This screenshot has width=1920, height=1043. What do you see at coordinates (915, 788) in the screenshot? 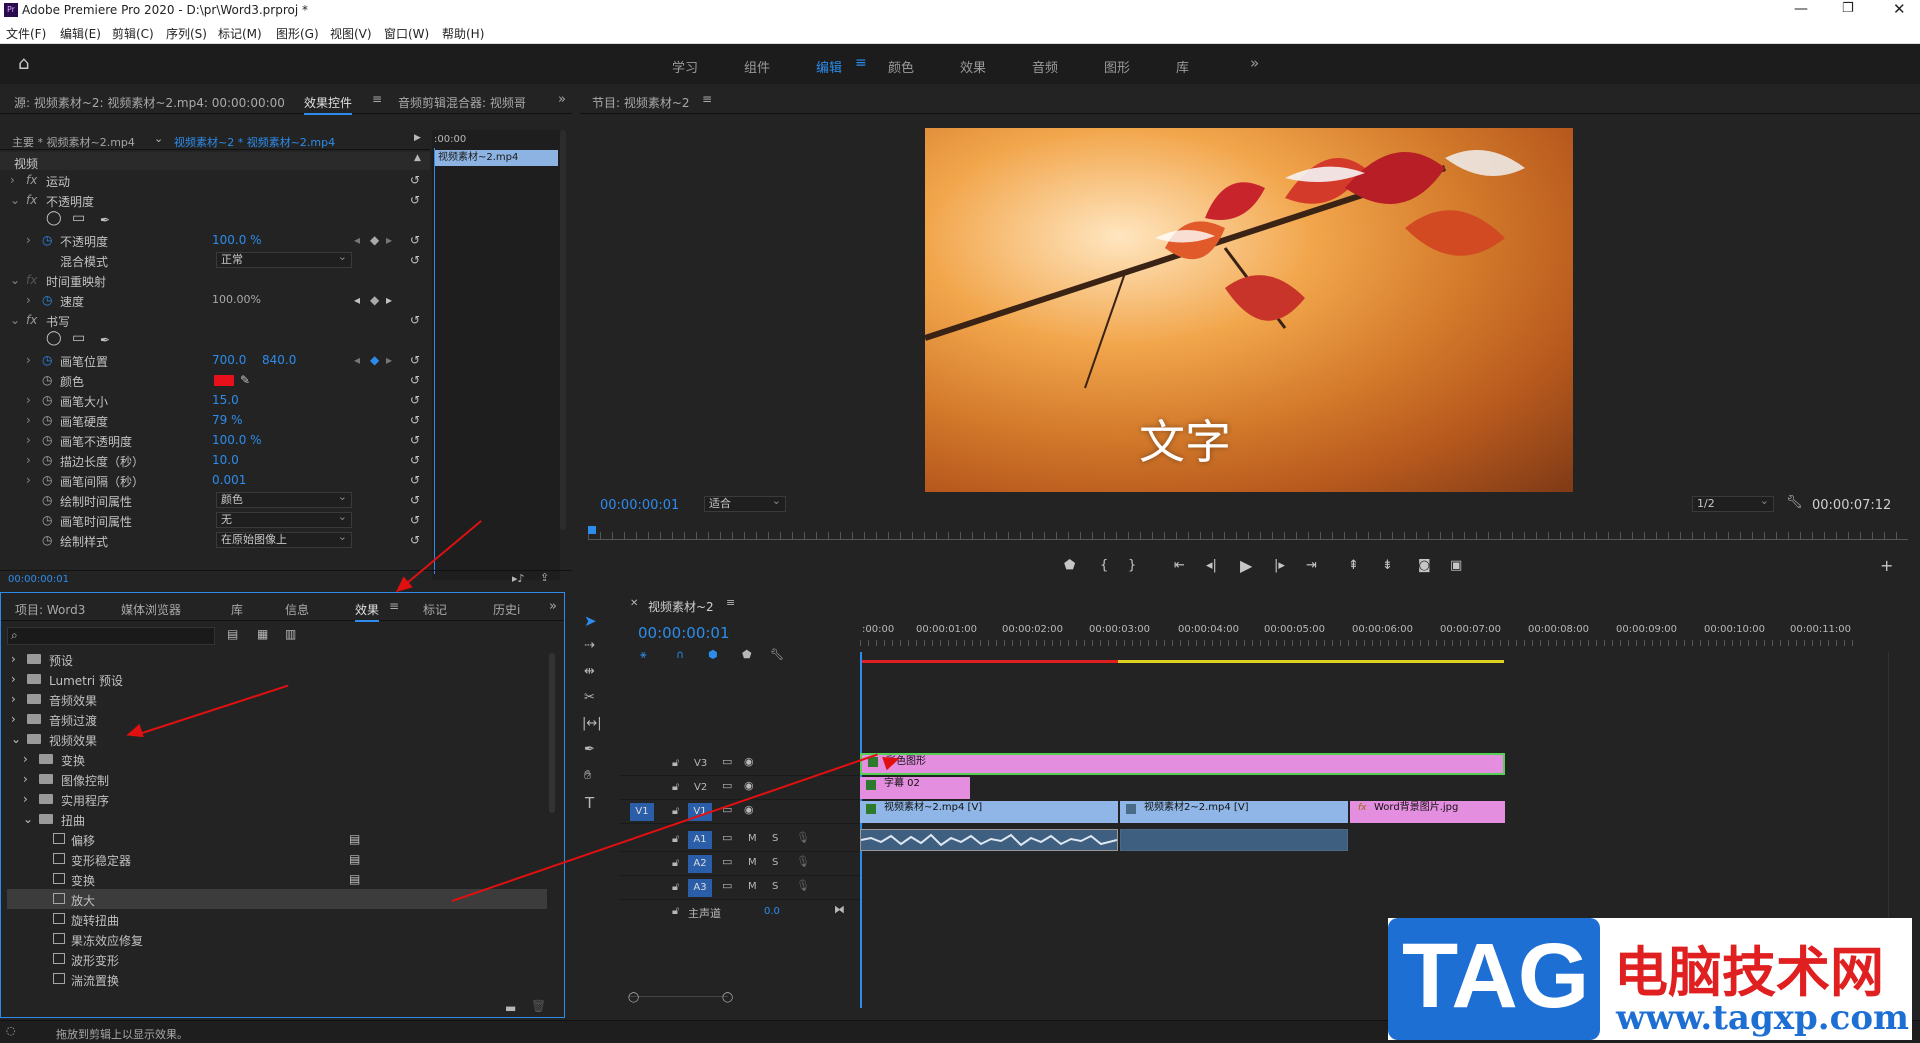
I see `clip-v2-title: 字幕 02` at bounding box center [915, 788].